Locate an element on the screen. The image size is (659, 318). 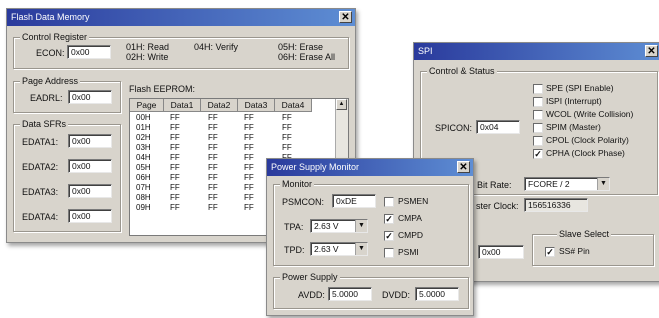
eeprom-col-header: Data3 is located at coordinates (256, 105).